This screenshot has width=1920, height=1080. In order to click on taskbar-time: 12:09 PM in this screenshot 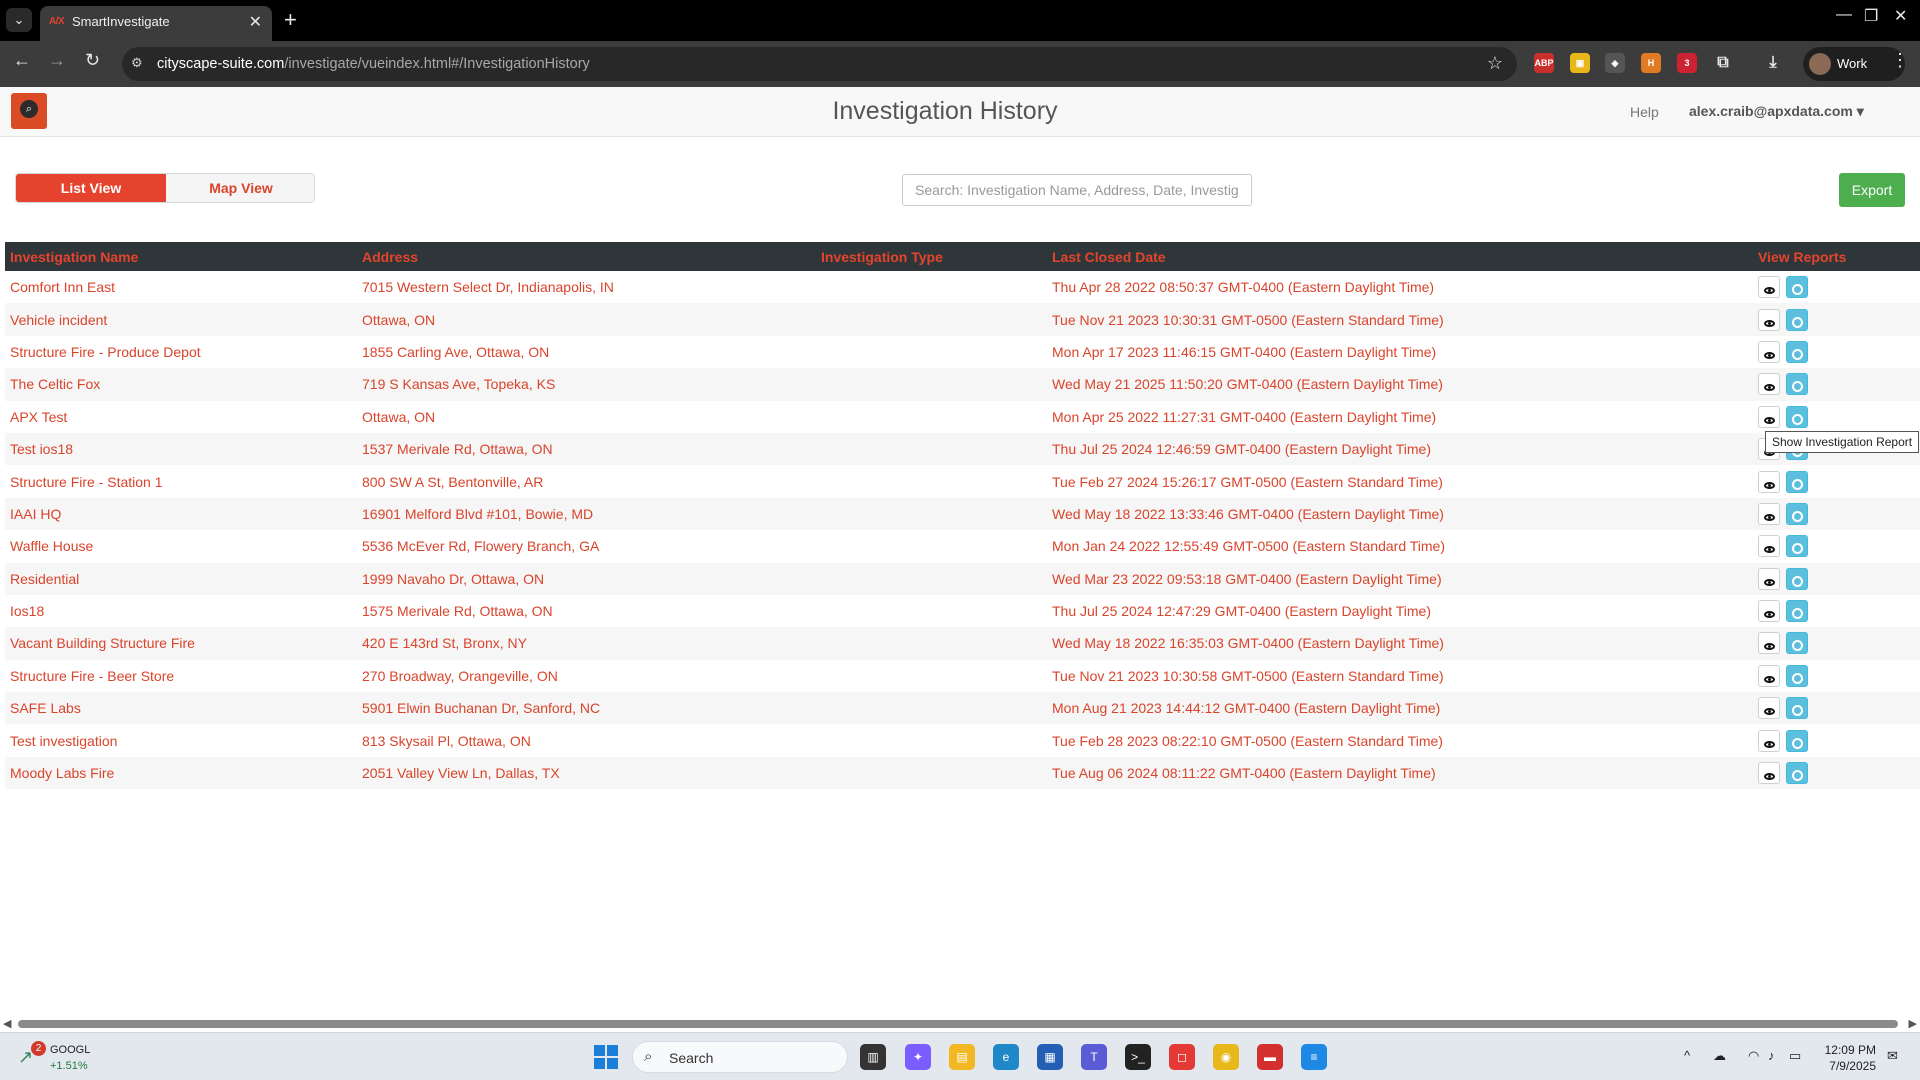, I will do `click(1850, 1050)`.